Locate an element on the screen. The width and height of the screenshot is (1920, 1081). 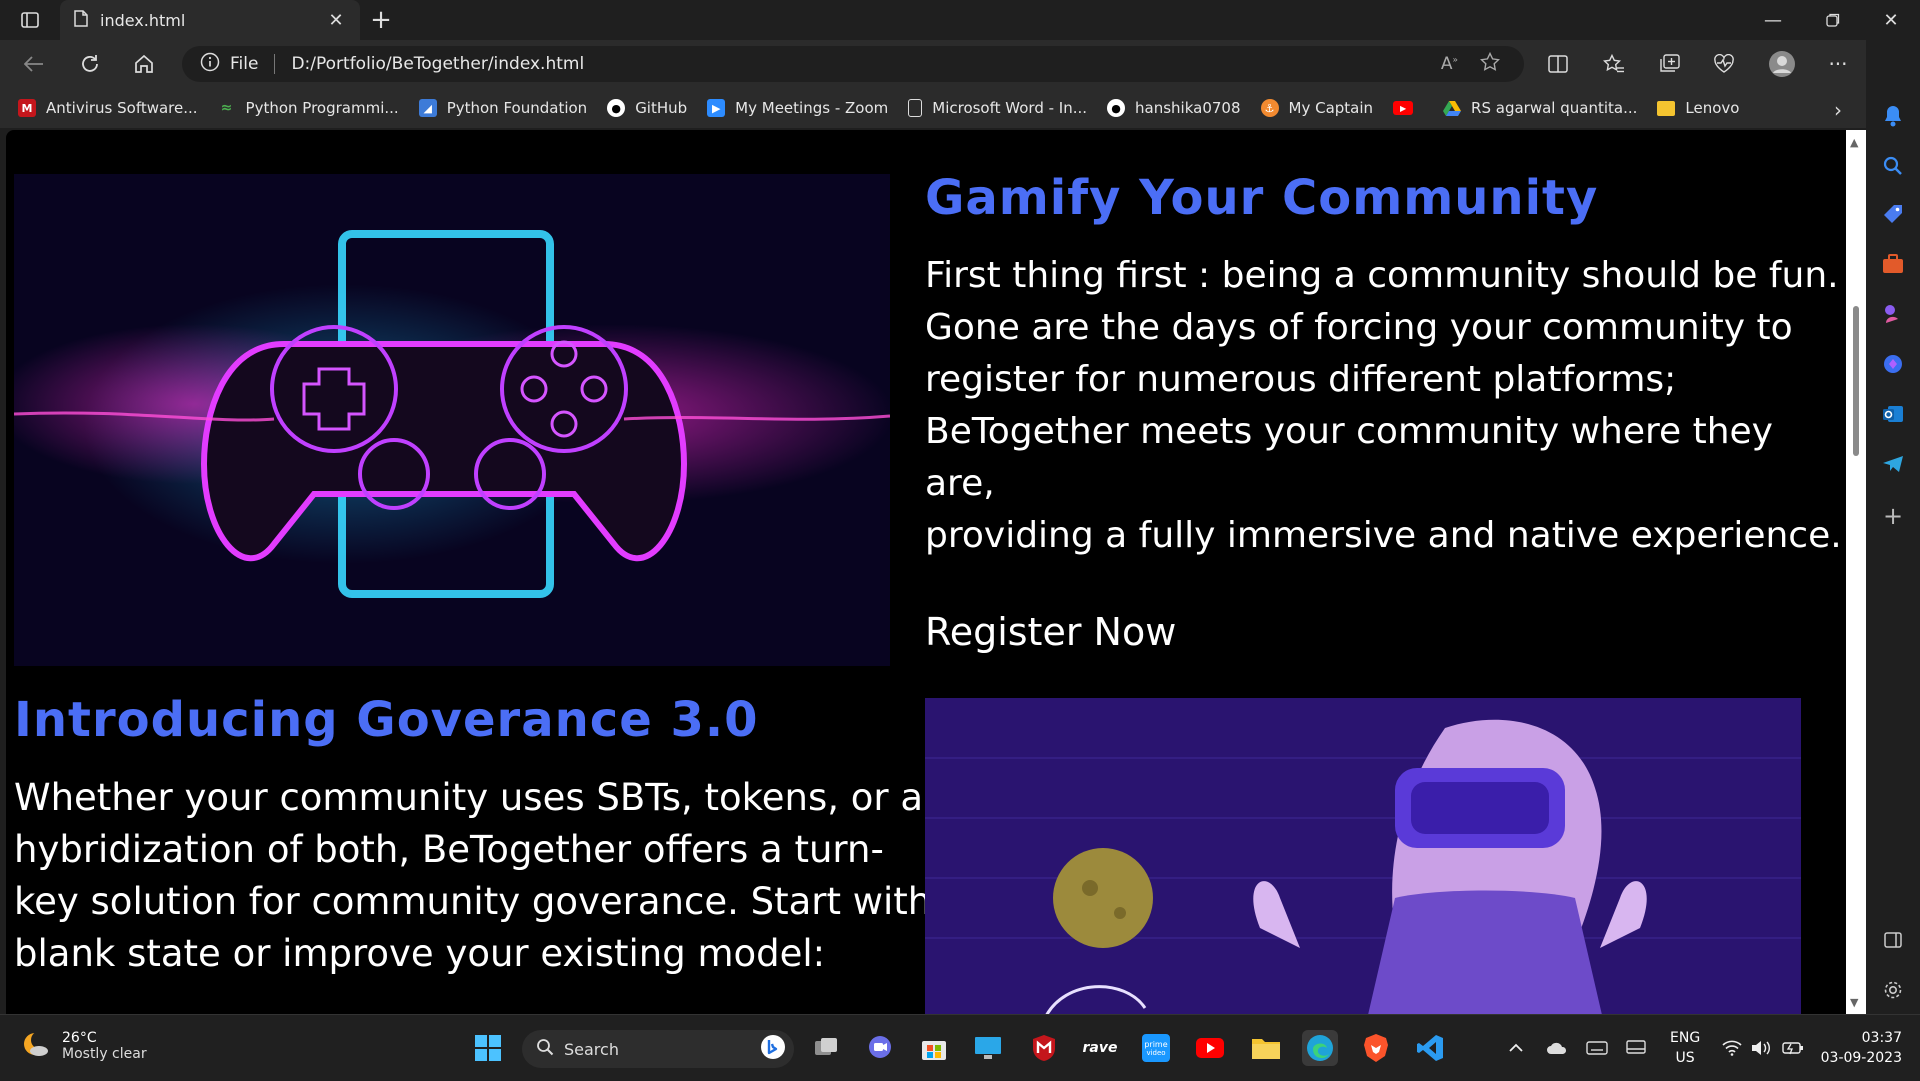
refresh-icon is located at coordinates (90, 64).